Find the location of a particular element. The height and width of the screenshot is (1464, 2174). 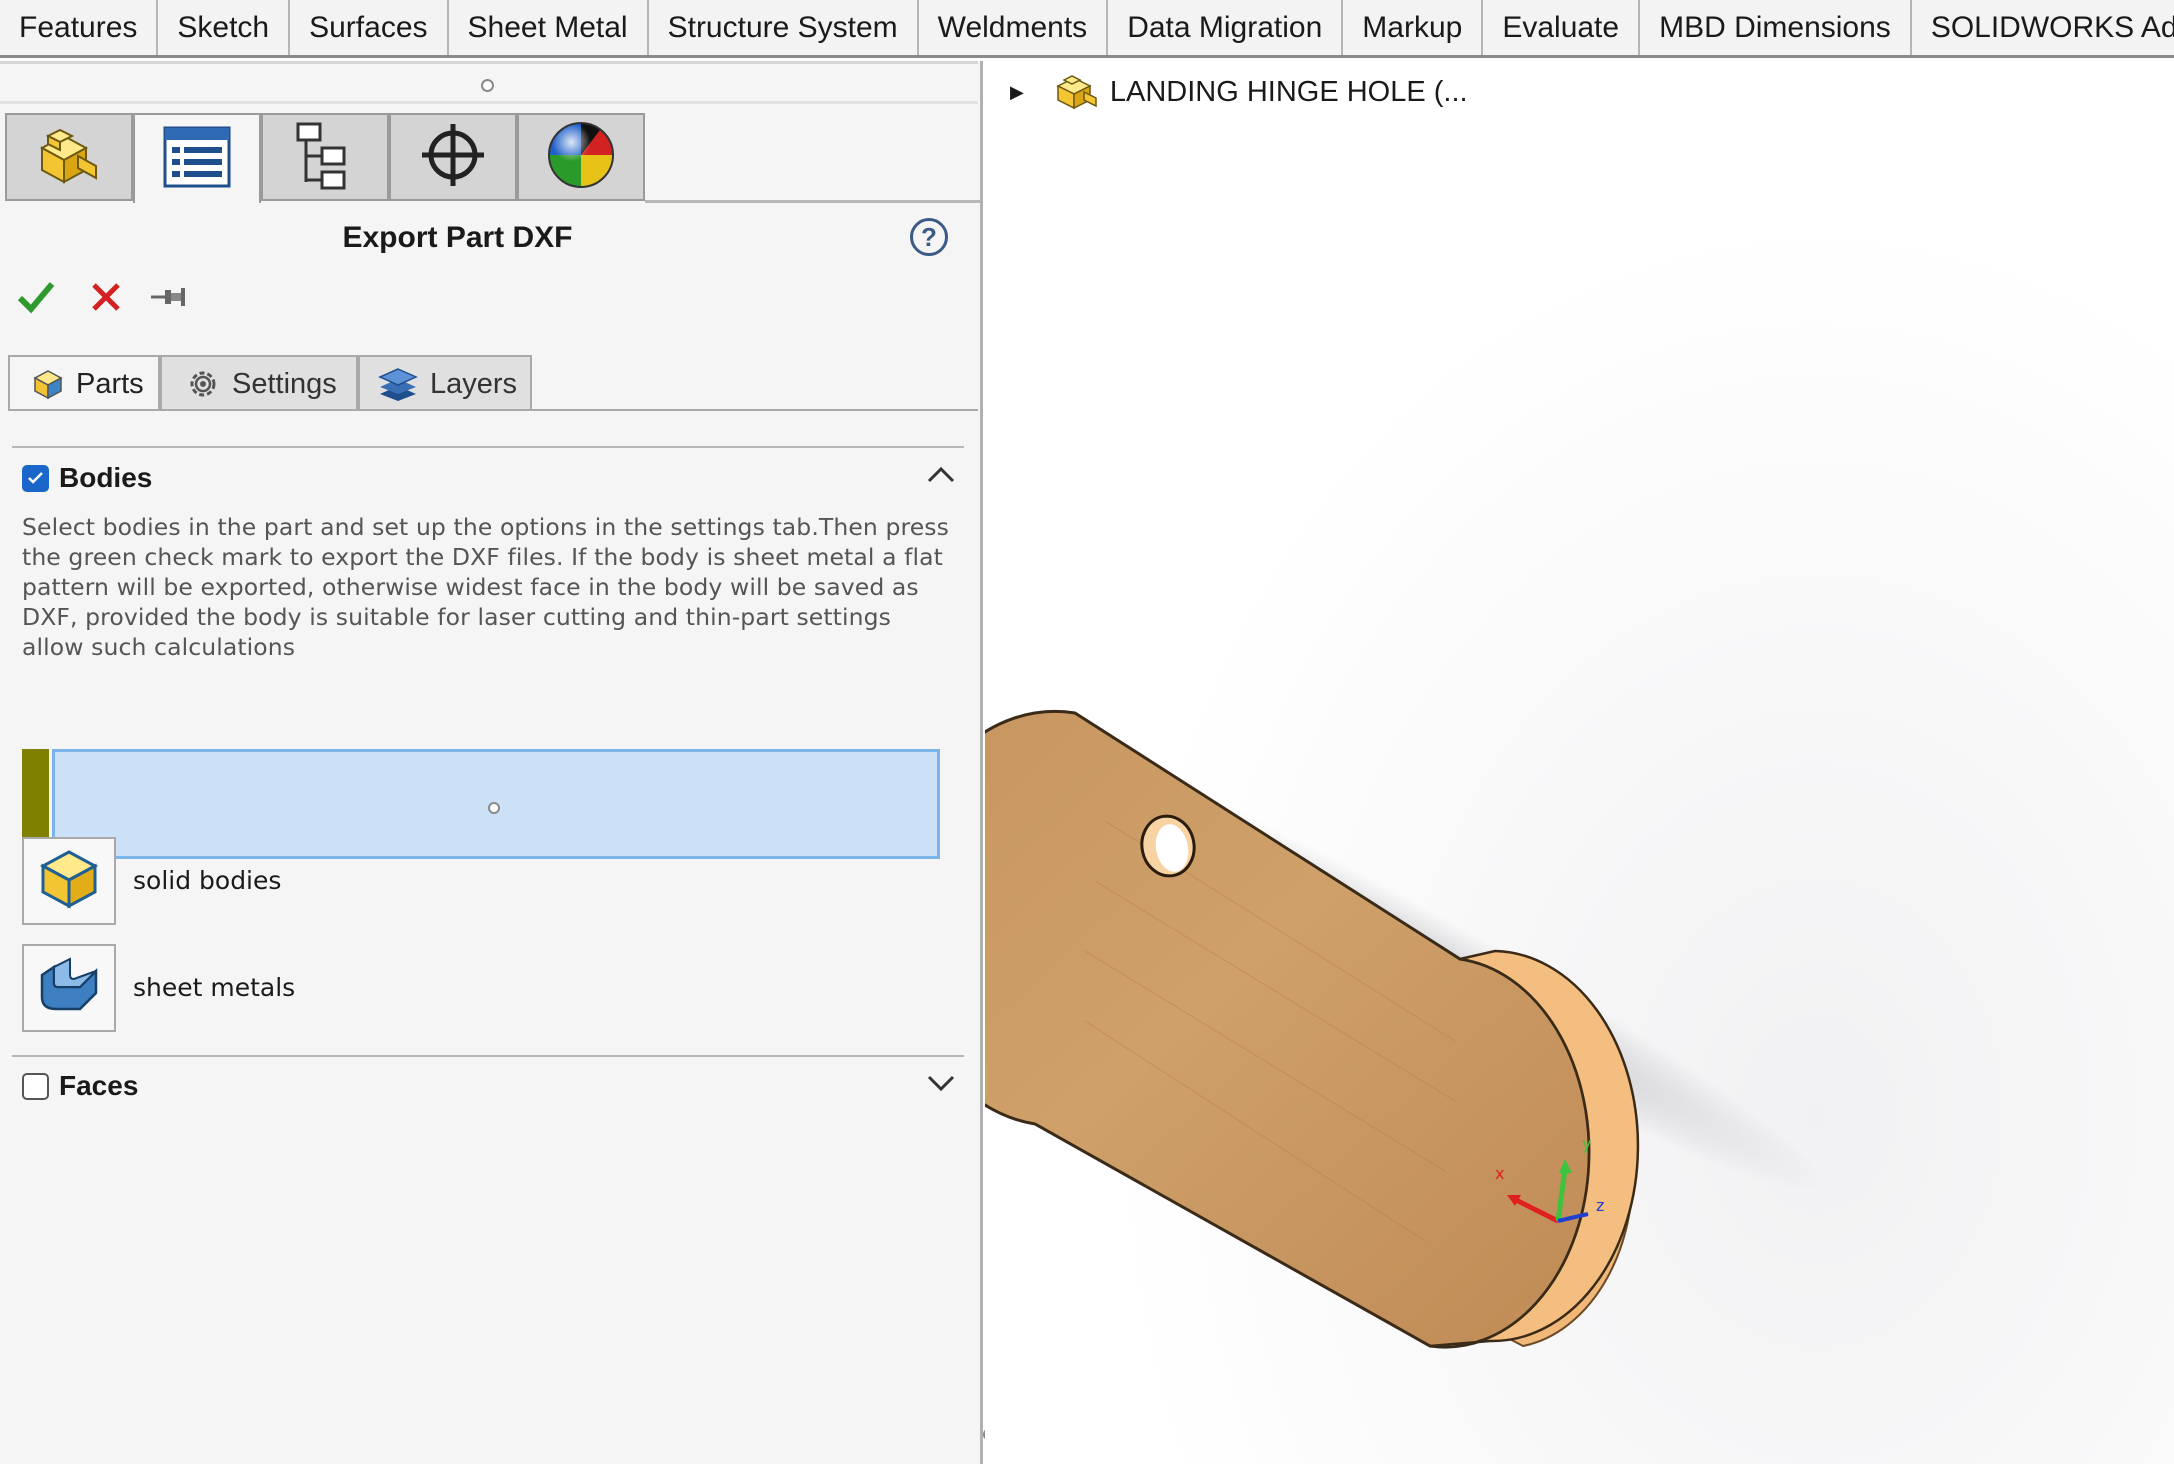

panel-top-line is located at coordinates (489, 62).